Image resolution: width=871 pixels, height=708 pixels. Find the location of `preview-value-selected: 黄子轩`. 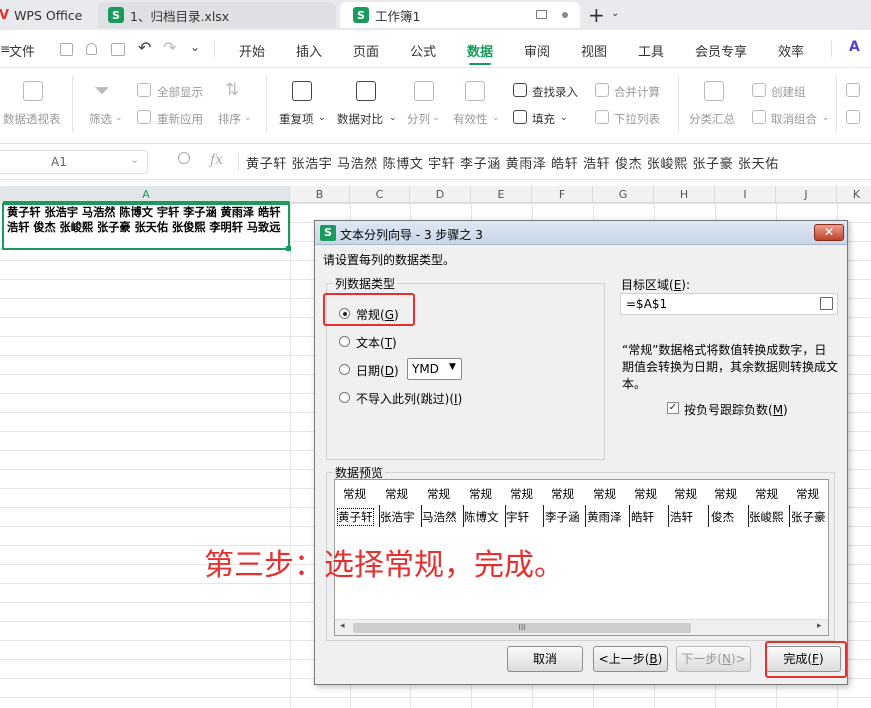

preview-value-selected: 黄子轩 is located at coordinates (355, 517).